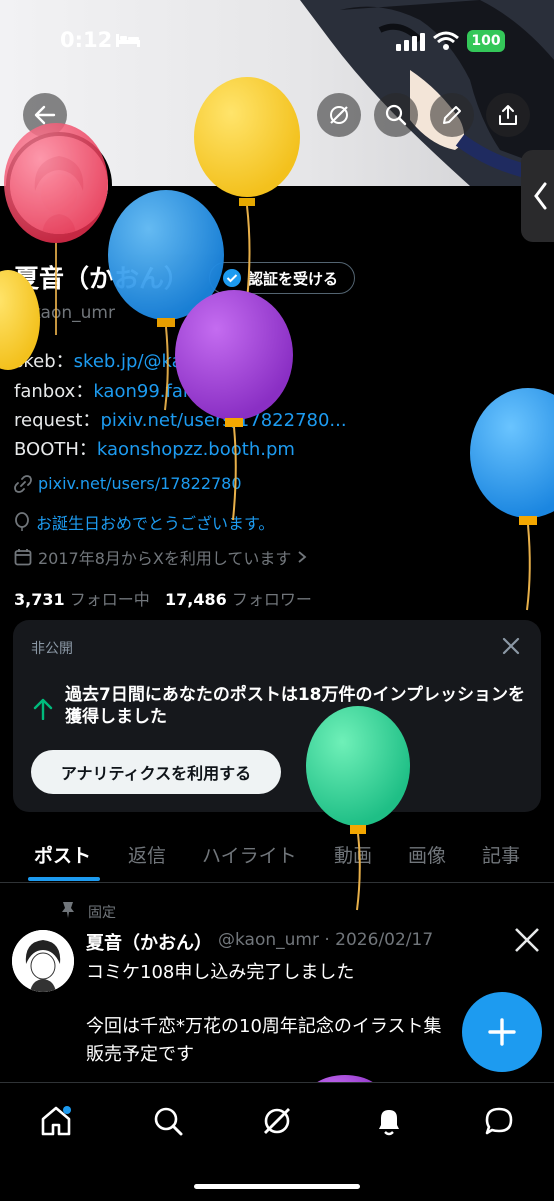  What do you see at coordinates (277, 882) in the screenshot?
I see `tab-divider` at bounding box center [277, 882].